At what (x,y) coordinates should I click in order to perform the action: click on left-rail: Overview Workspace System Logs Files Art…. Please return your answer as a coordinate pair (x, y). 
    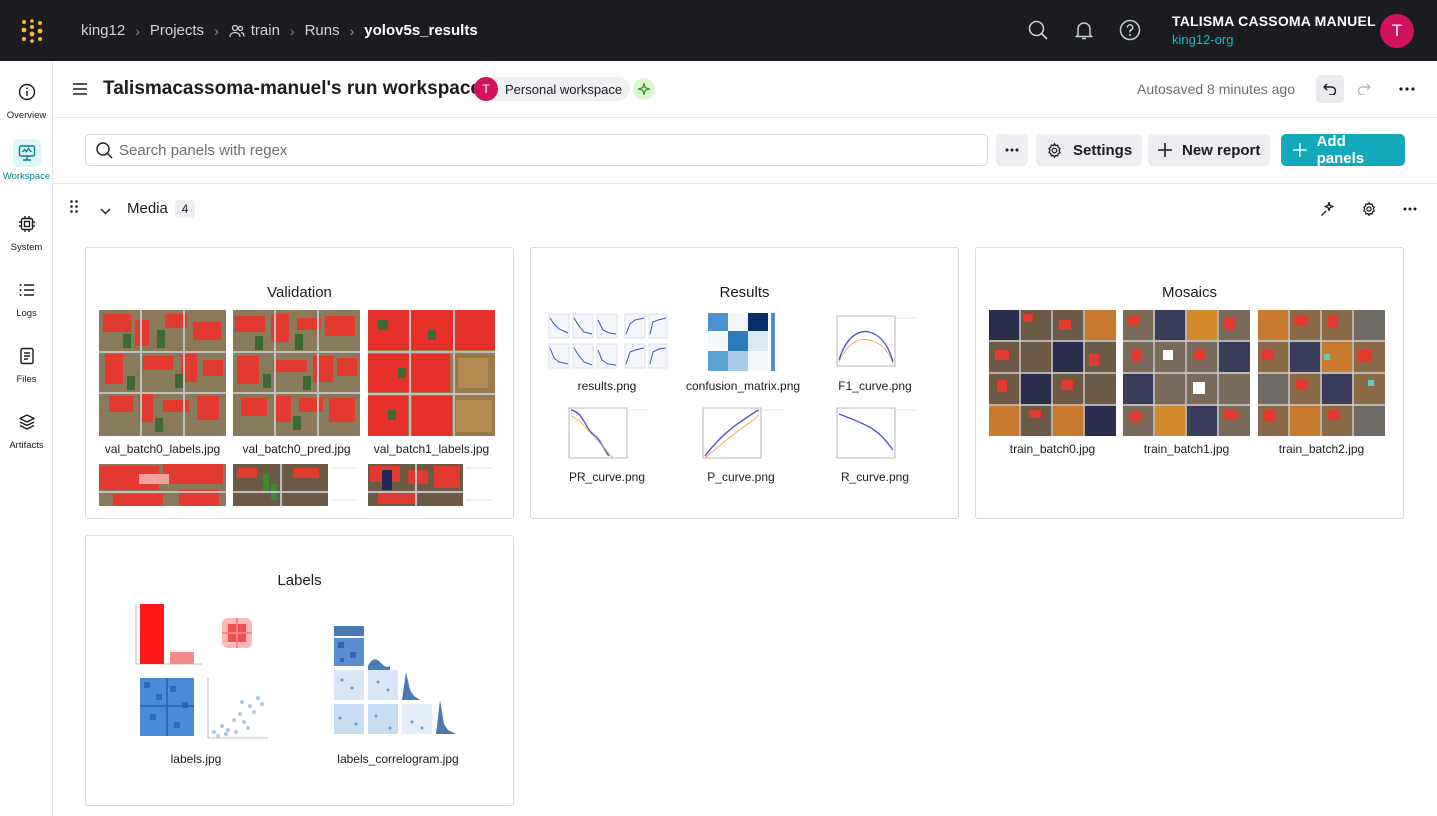
    Looking at the image, I should click on (26, 438).